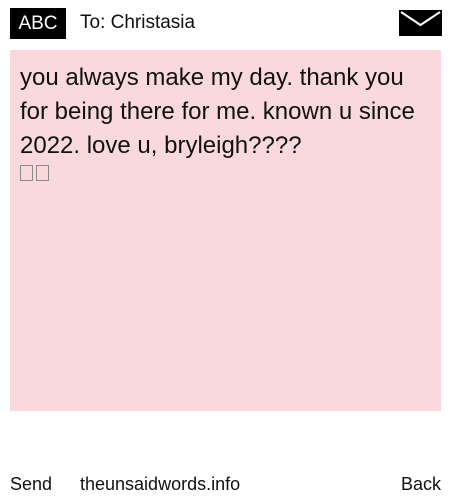 Image resolution: width=450 pixels, height=500 pixels. Describe the element at coordinates (225, 177) in the screenshot. I see `unrendered-emoji-glyphs` at that location.